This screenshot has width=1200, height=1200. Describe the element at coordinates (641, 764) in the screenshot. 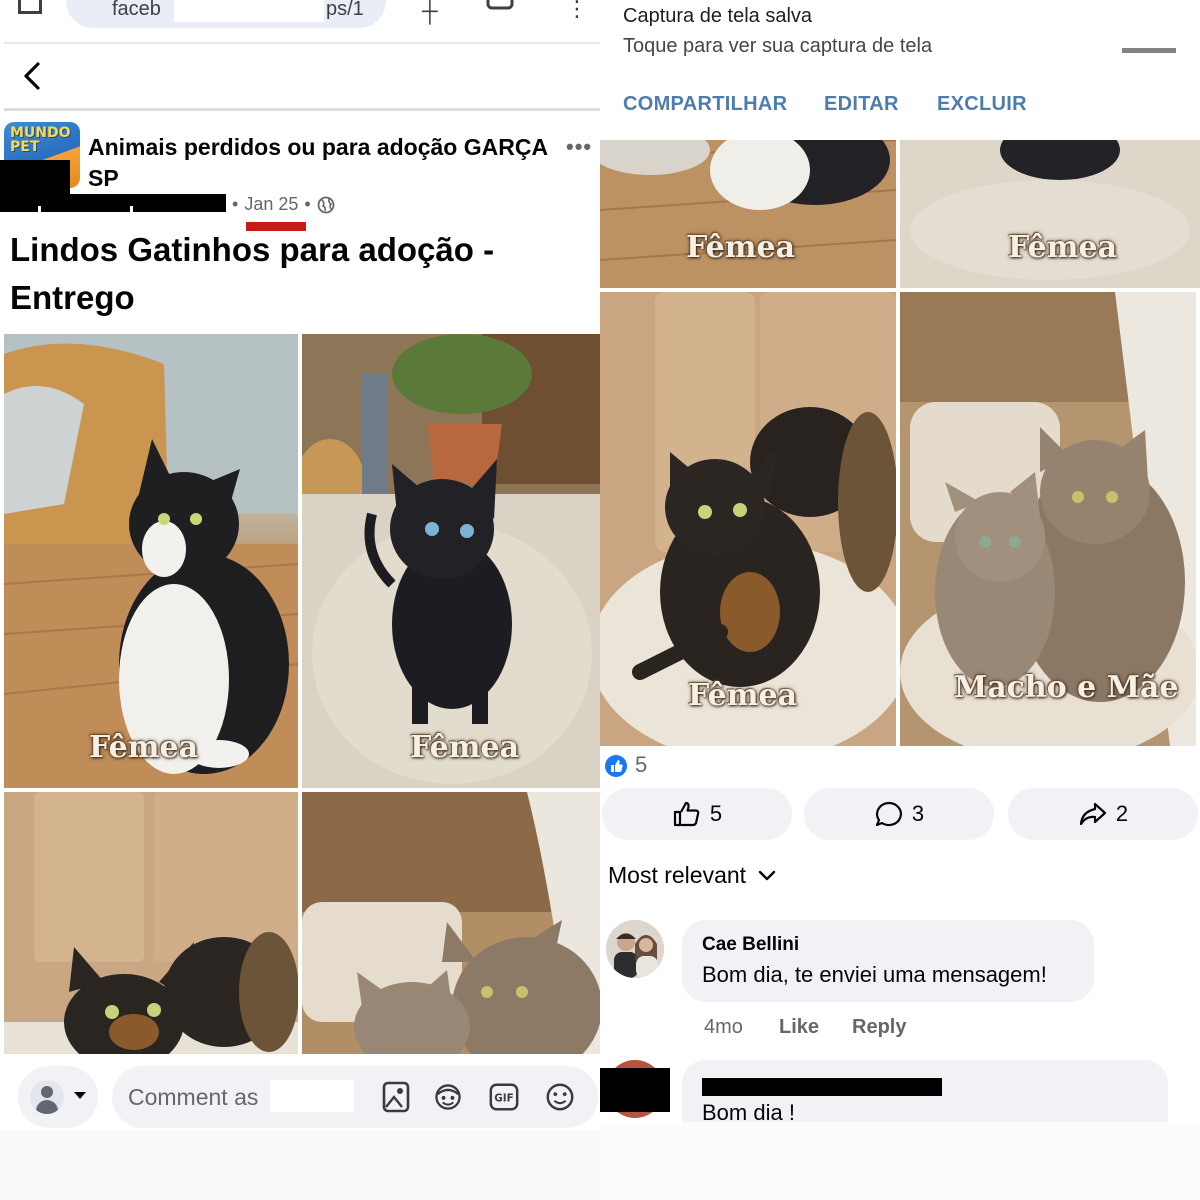

I see `reaction-count: 5` at that location.